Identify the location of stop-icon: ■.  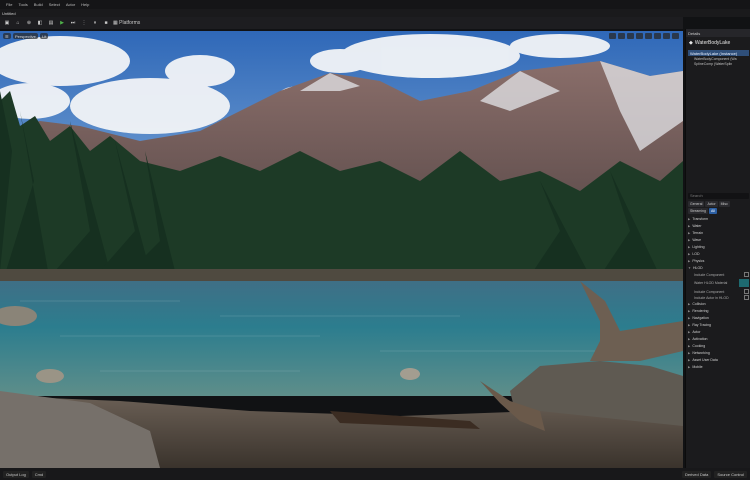
(106, 23).